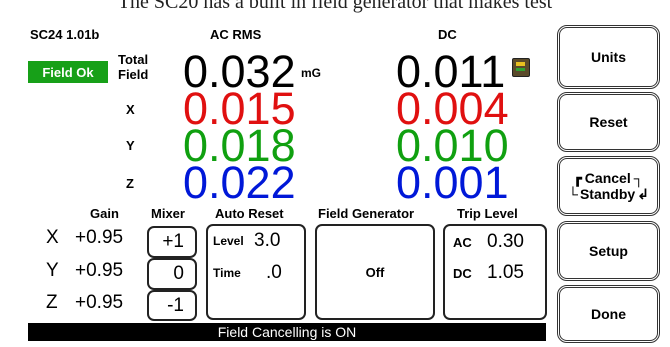 The width and height of the screenshot is (670, 347). Describe the element at coordinates (267, 240) in the screenshot. I see `level-value: 3.0` at that location.